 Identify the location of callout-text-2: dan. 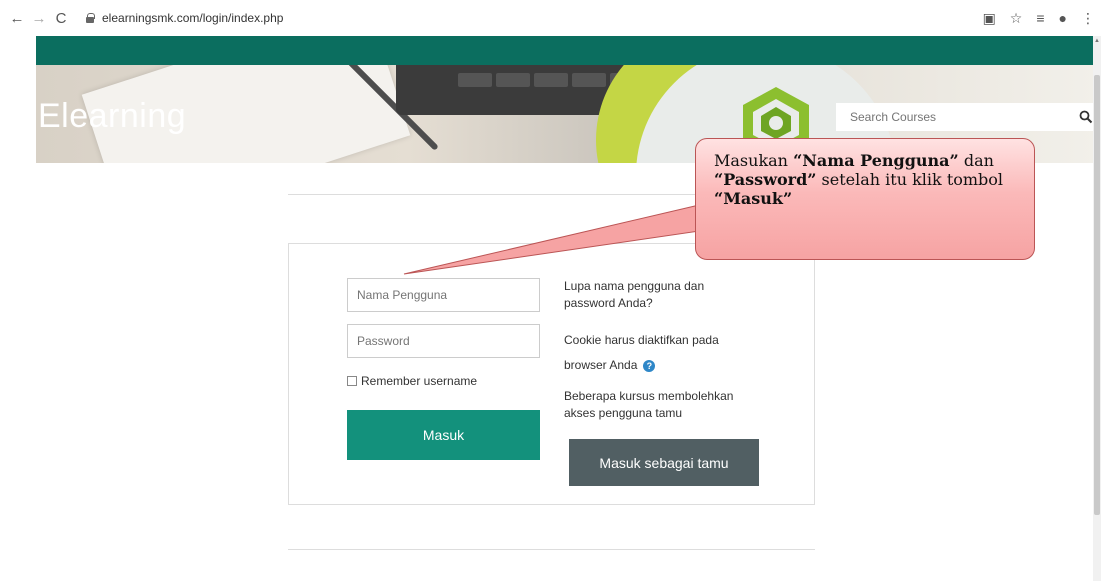
(976, 160).